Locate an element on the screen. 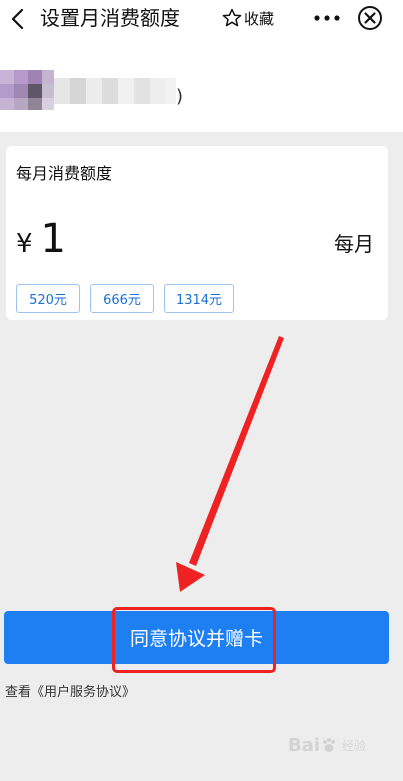 Image resolution: width=403 pixels, height=781 pixels. favorite-label: 收藏 is located at coordinates (259, 18).